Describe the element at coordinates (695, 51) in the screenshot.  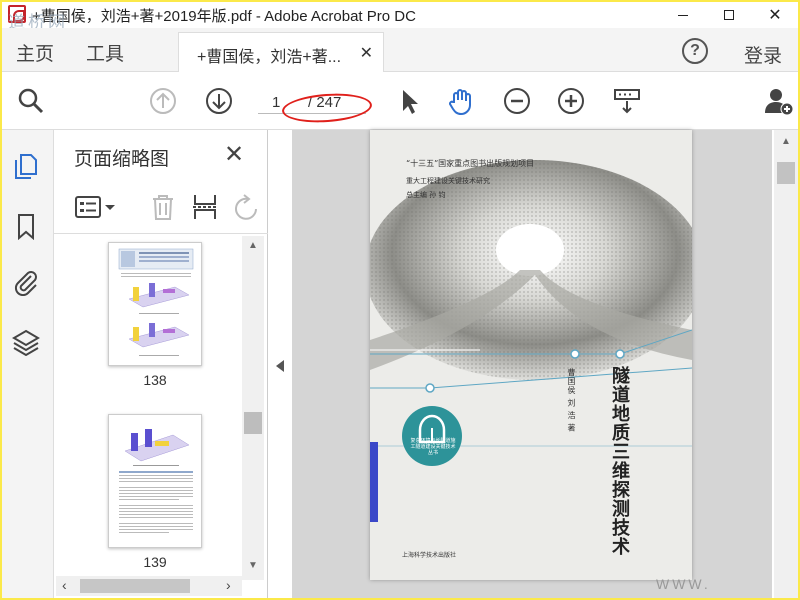
I see `help-button: ?` at that location.